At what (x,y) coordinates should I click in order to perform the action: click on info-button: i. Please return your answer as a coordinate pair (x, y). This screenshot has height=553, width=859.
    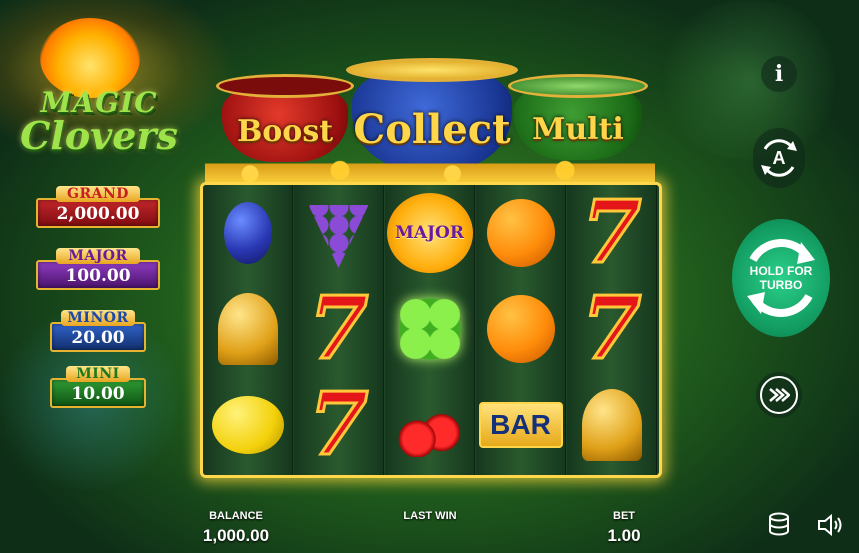
    Looking at the image, I should click on (779, 74).